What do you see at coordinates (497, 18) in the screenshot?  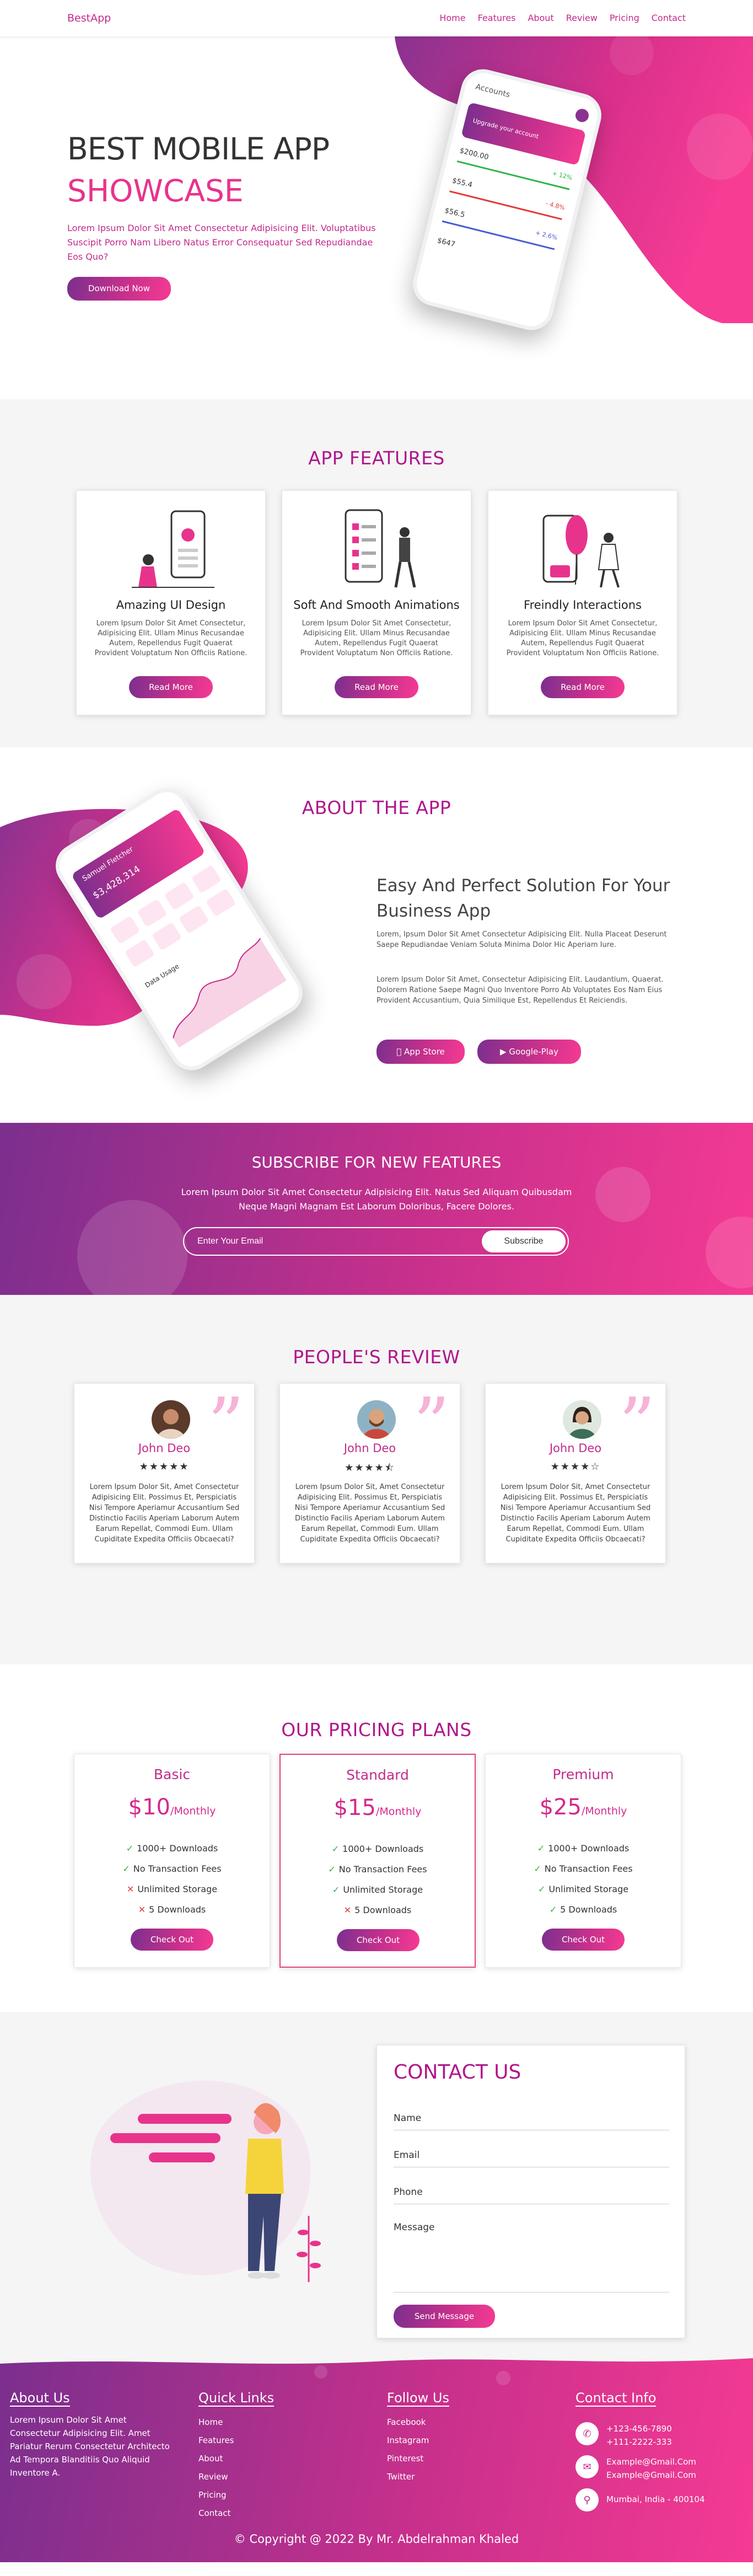 I see `nav-features: Features` at bounding box center [497, 18].